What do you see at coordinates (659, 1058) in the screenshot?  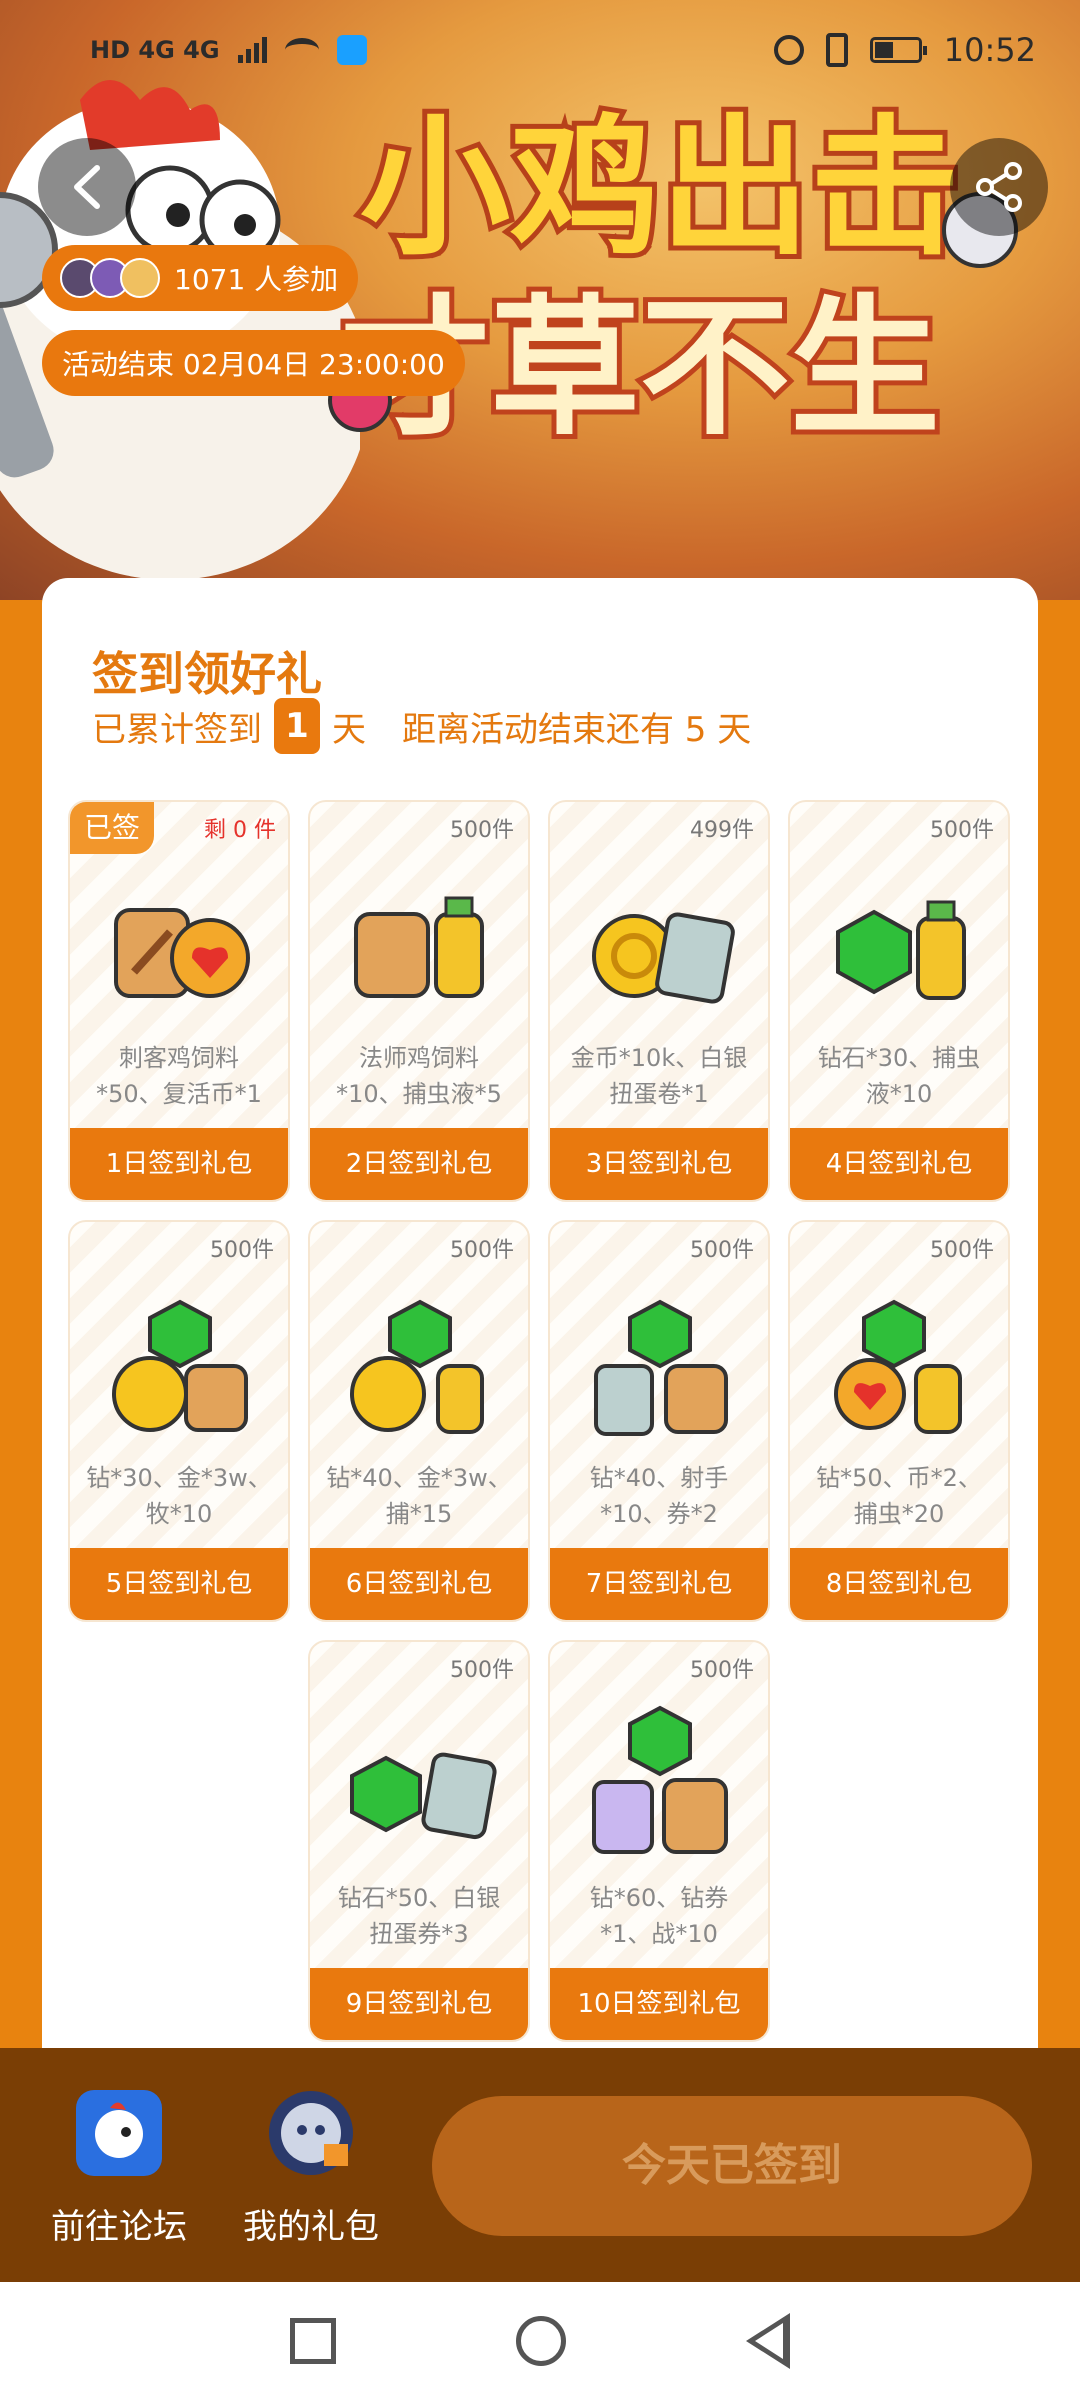 I see `desc-line: 金币*10k、白银` at bounding box center [659, 1058].